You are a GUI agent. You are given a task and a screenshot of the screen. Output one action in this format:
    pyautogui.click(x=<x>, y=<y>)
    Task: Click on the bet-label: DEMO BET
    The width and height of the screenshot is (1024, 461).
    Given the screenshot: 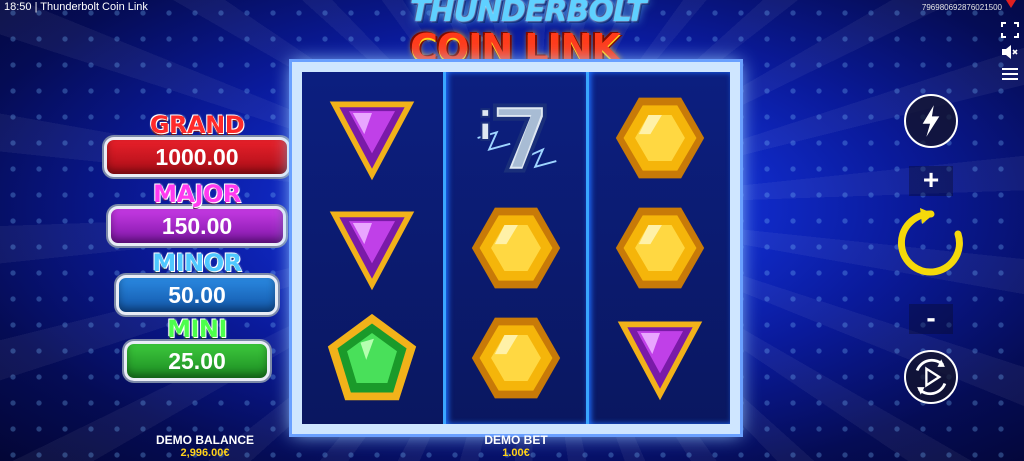 What is the action you would take?
    pyautogui.click(x=516, y=440)
    